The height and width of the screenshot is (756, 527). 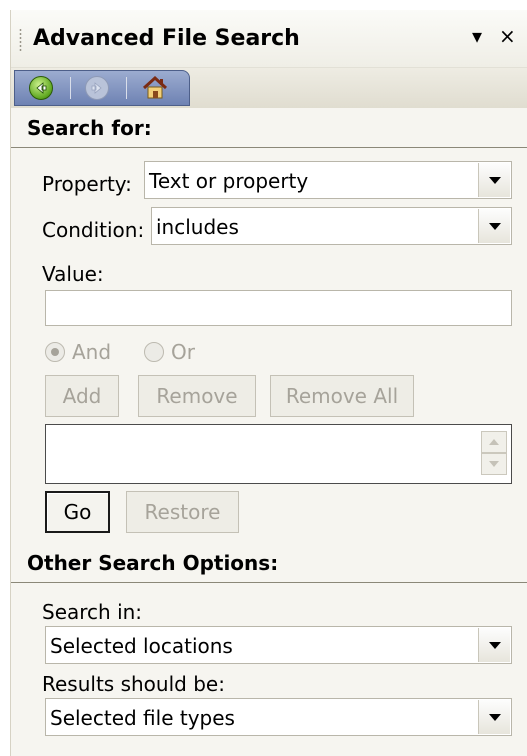 I want to click on nav-tab, so click(x=102, y=88).